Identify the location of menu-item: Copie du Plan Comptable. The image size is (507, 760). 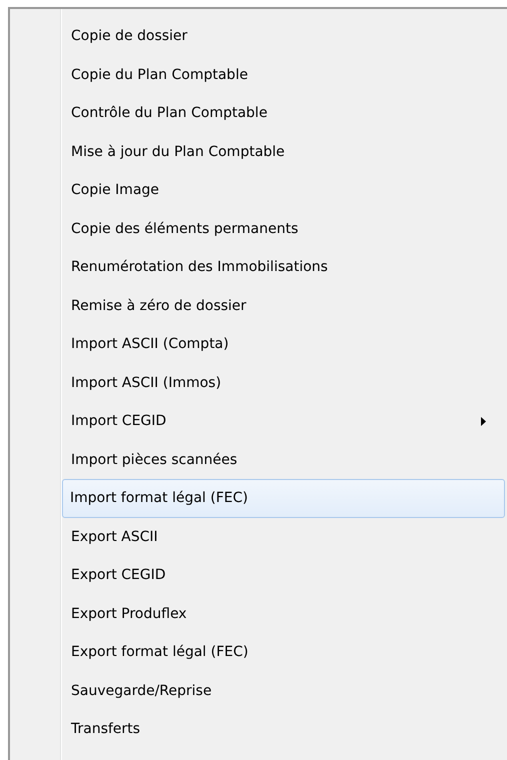
(258, 75).